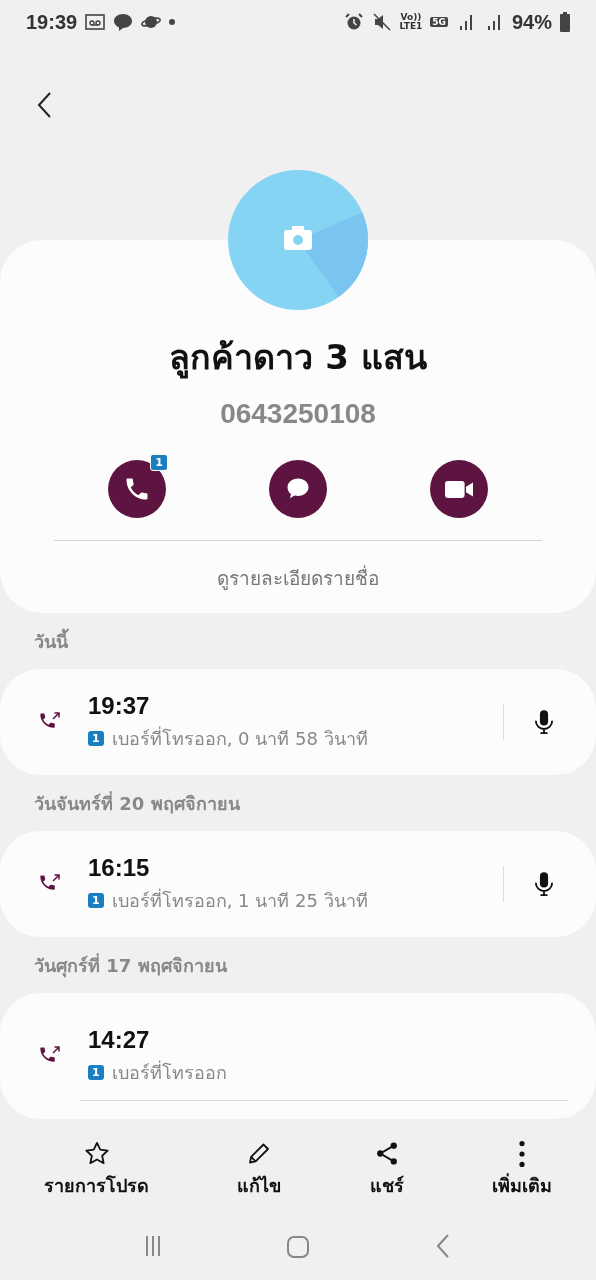 The width and height of the screenshot is (596, 1280). I want to click on call-time: 16:15, so click(119, 867).